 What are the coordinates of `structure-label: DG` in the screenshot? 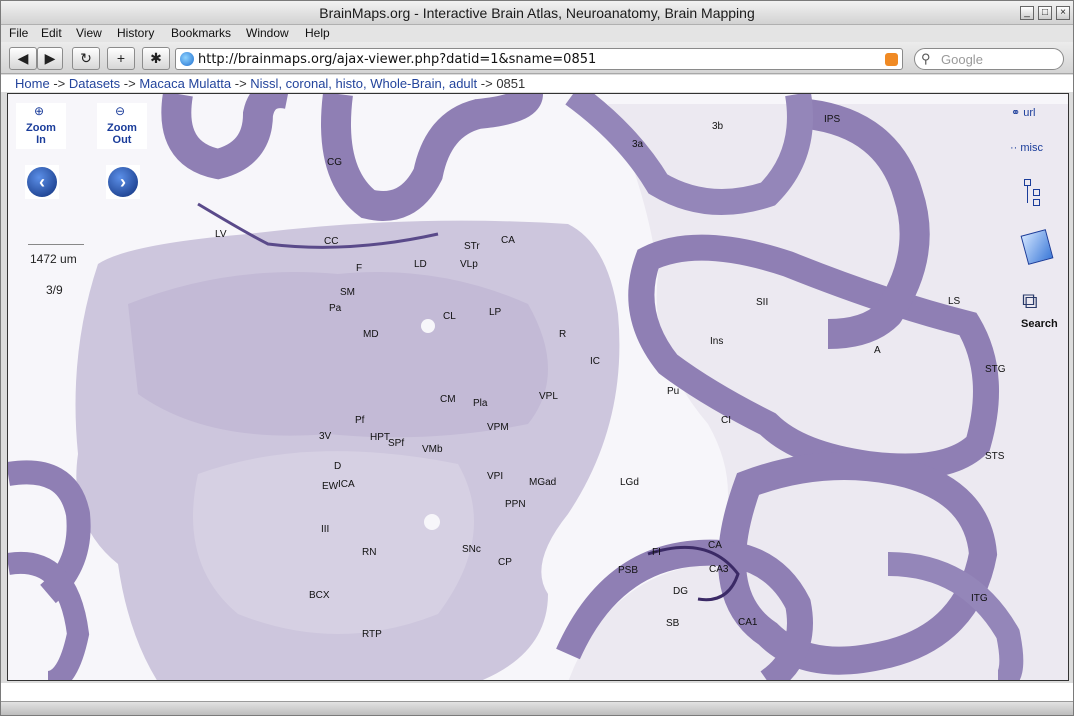 It's located at (680, 591).